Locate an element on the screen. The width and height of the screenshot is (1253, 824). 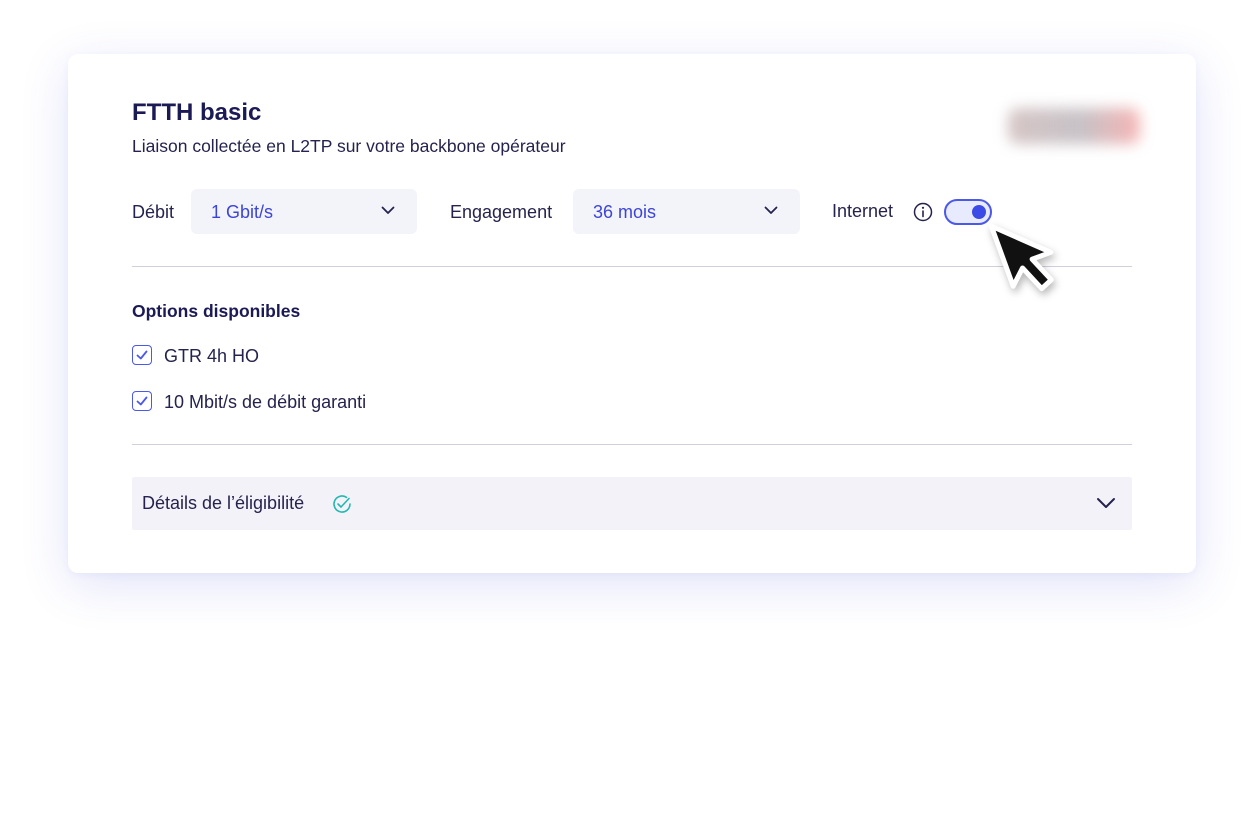
debit-select: 1 Gbit/s is located at coordinates (304, 211).